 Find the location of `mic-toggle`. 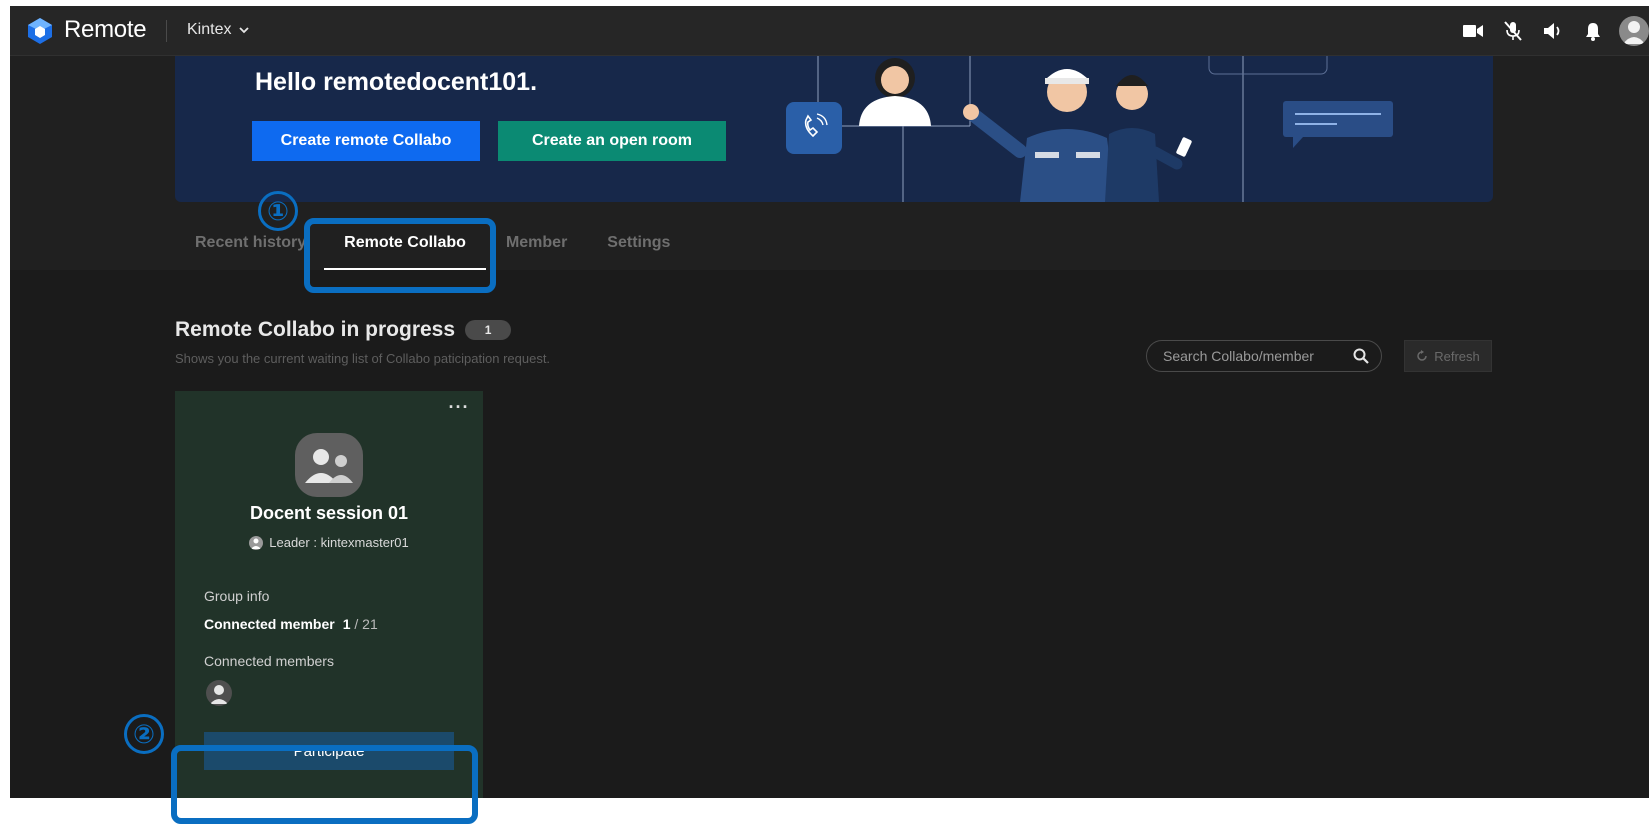

mic-toggle is located at coordinates (1513, 31).